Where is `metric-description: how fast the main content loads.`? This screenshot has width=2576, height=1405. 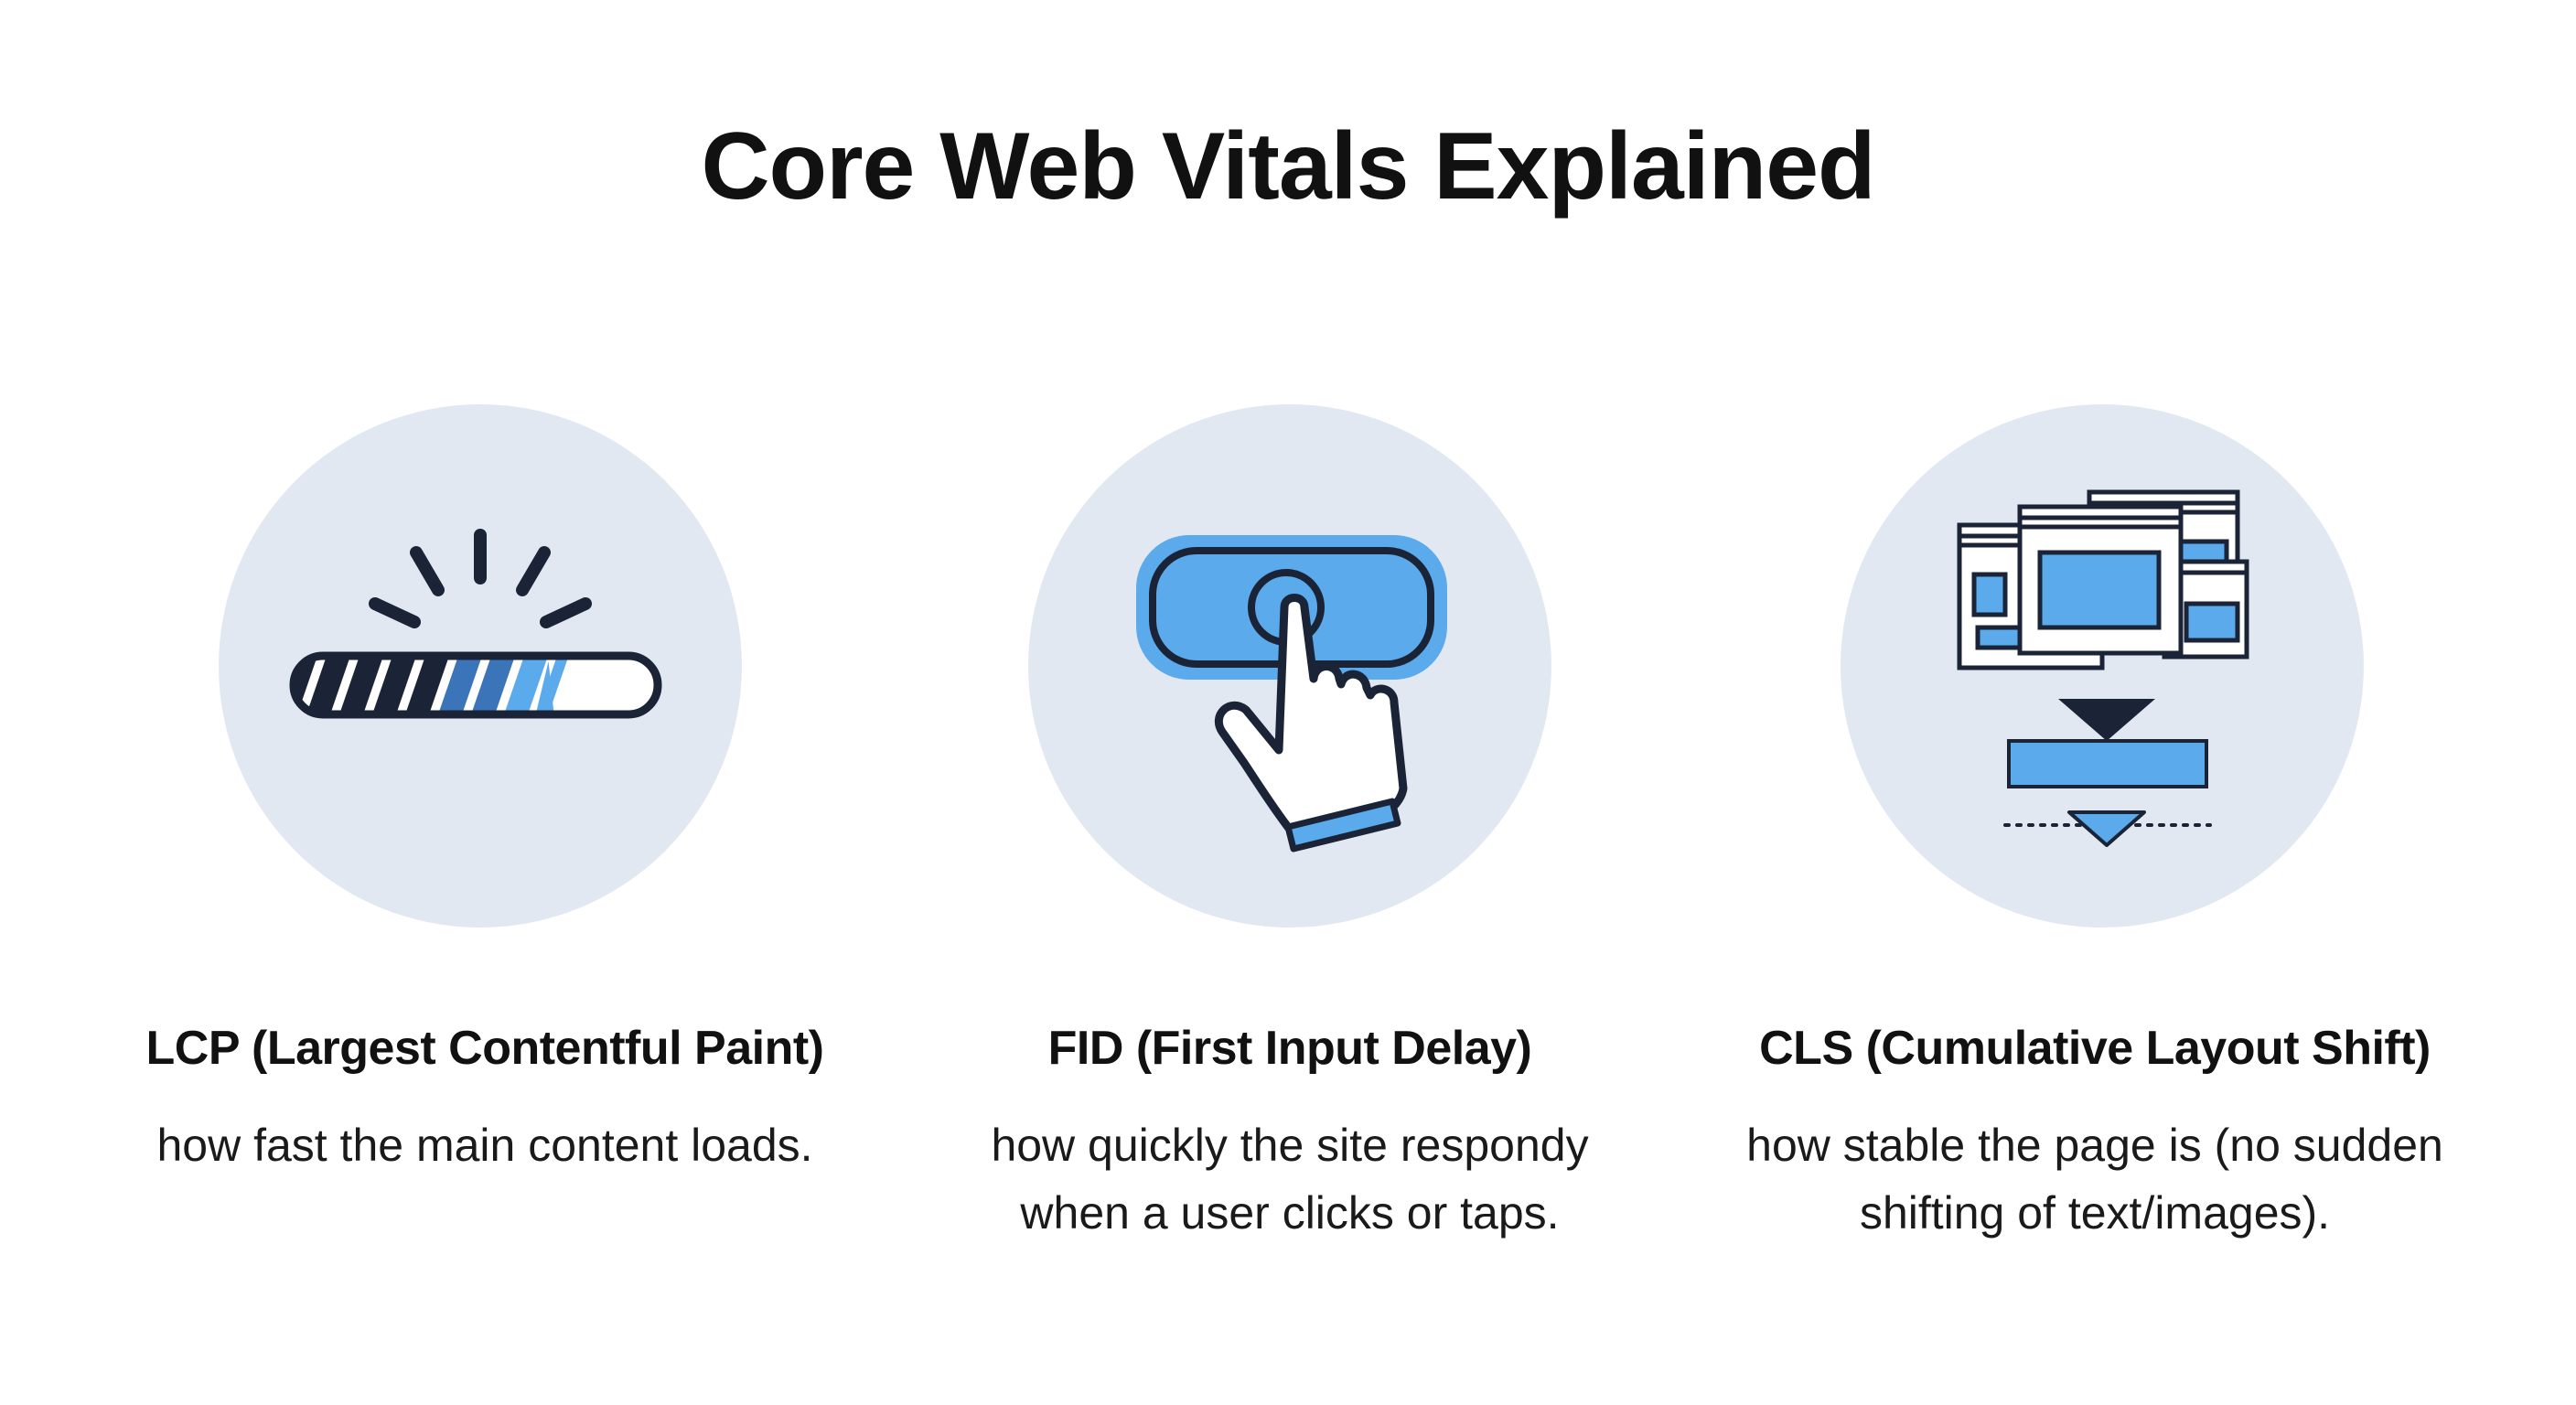 metric-description: how fast the main content loads. is located at coordinates (484, 1145).